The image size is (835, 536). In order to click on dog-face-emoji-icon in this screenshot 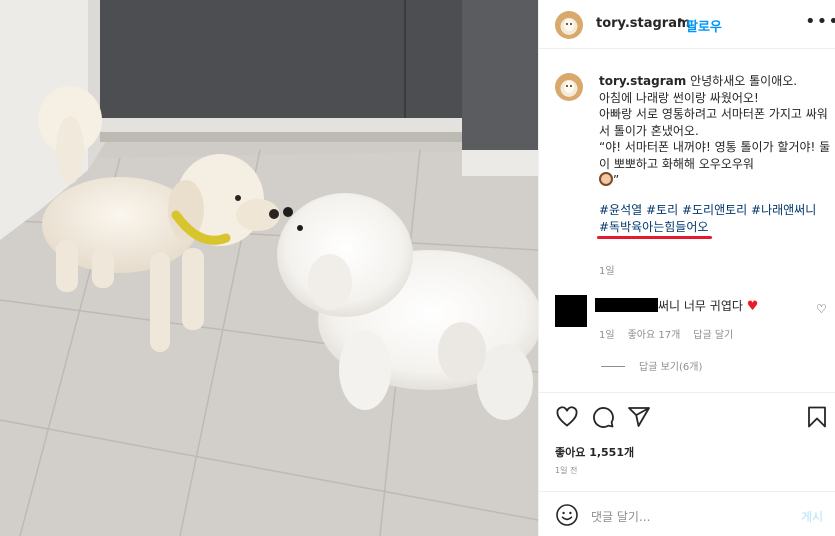, I will do `click(606, 179)`.